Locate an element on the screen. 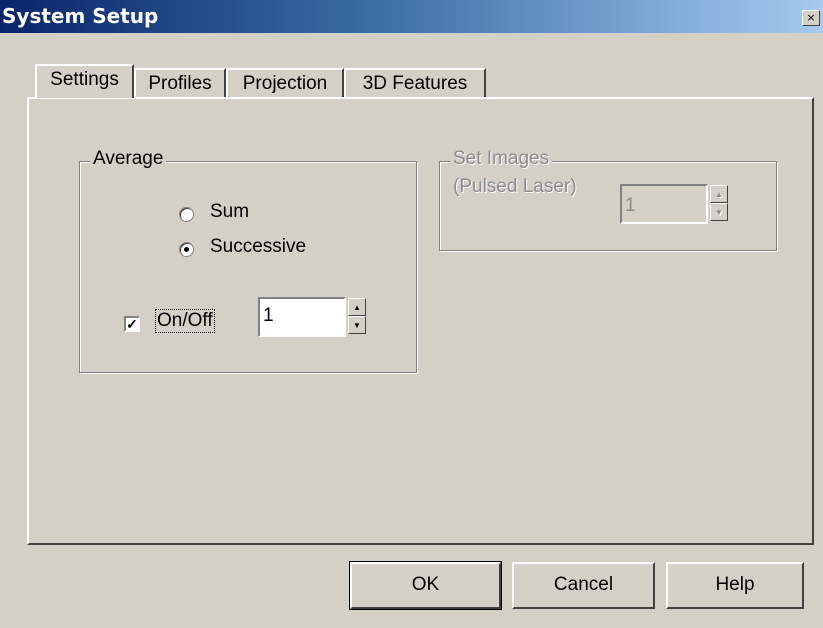 Image resolution: width=823 pixels, height=628 pixels. sum-label: Sum is located at coordinates (229, 212).